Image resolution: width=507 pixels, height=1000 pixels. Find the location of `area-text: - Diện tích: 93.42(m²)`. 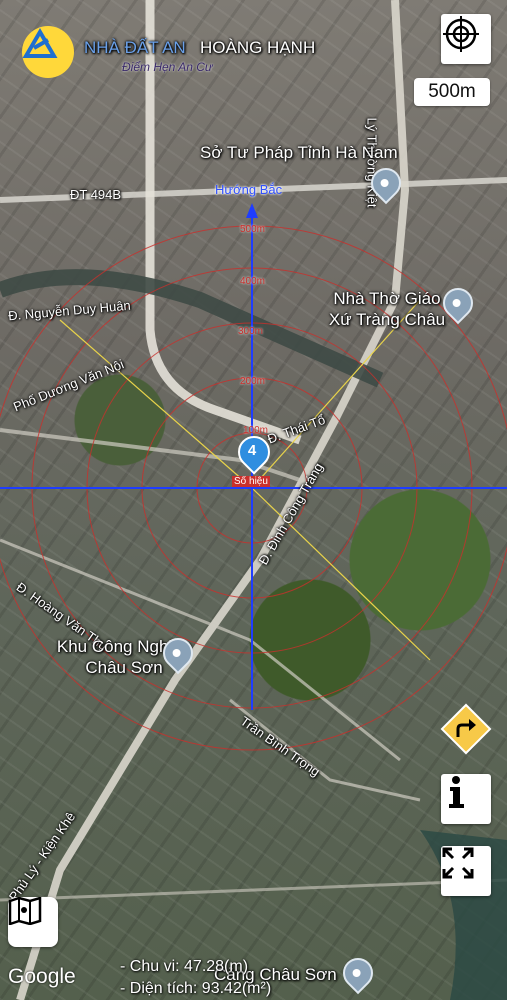

area-text: - Diện tích: 93.42(m²) is located at coordinates (196, 988).